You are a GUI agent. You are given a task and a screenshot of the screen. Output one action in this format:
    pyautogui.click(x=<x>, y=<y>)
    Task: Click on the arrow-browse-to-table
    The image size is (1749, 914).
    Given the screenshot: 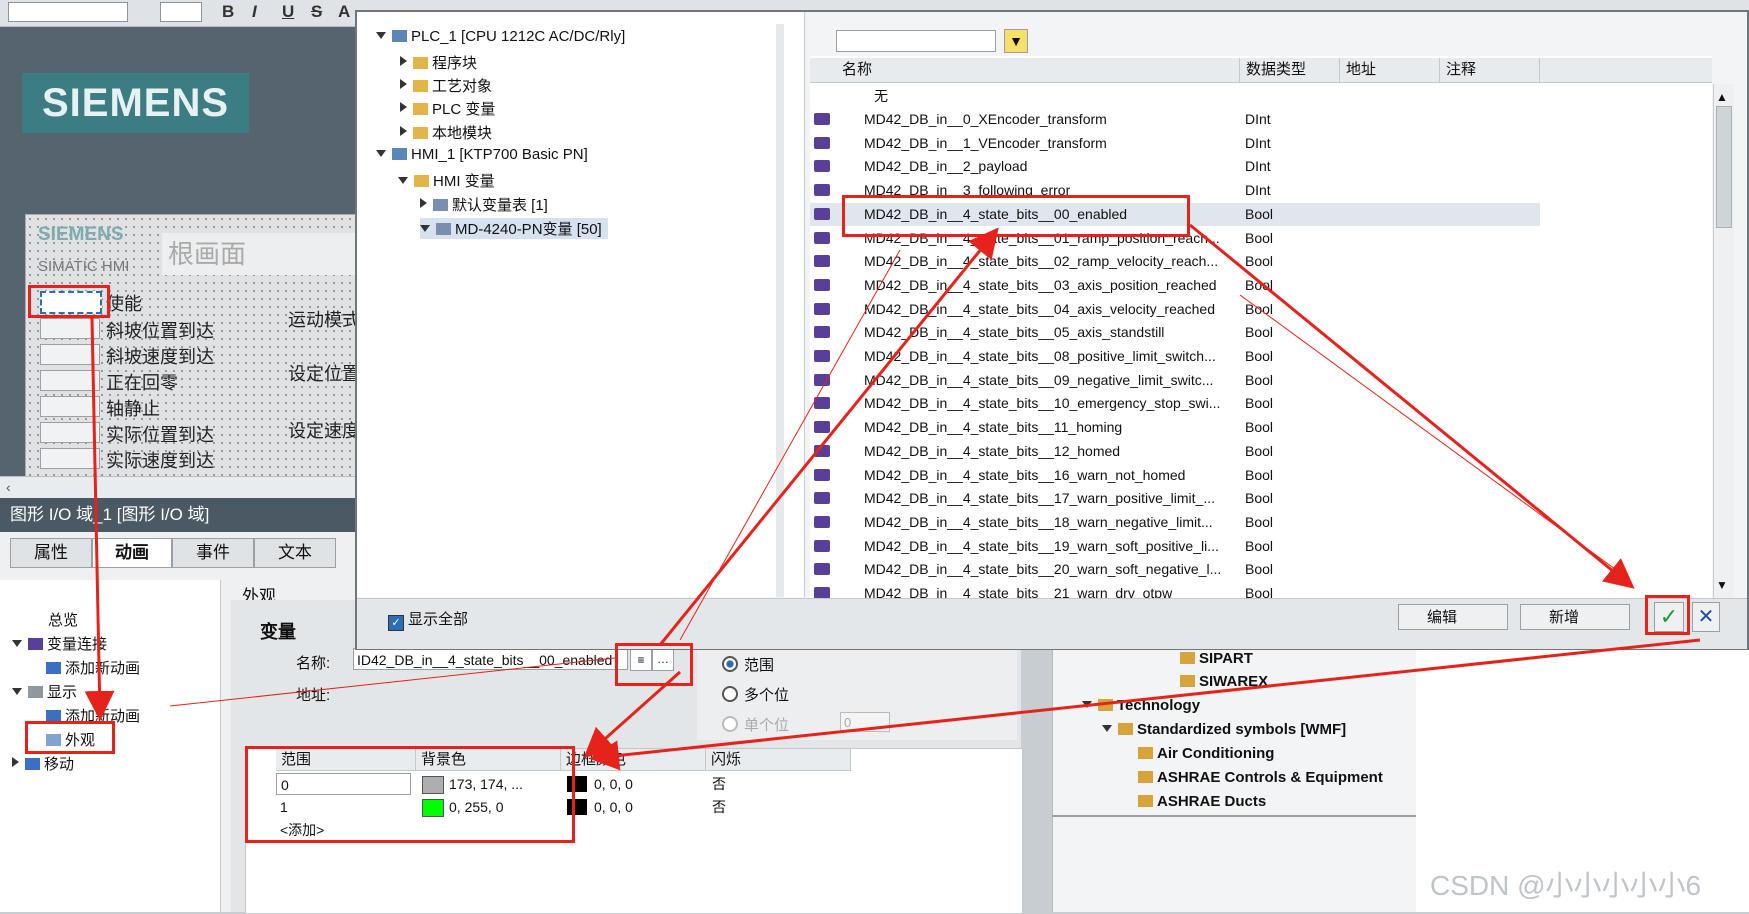 What is the action you would take?
    pyautogui.click(x=632, y=714)
    